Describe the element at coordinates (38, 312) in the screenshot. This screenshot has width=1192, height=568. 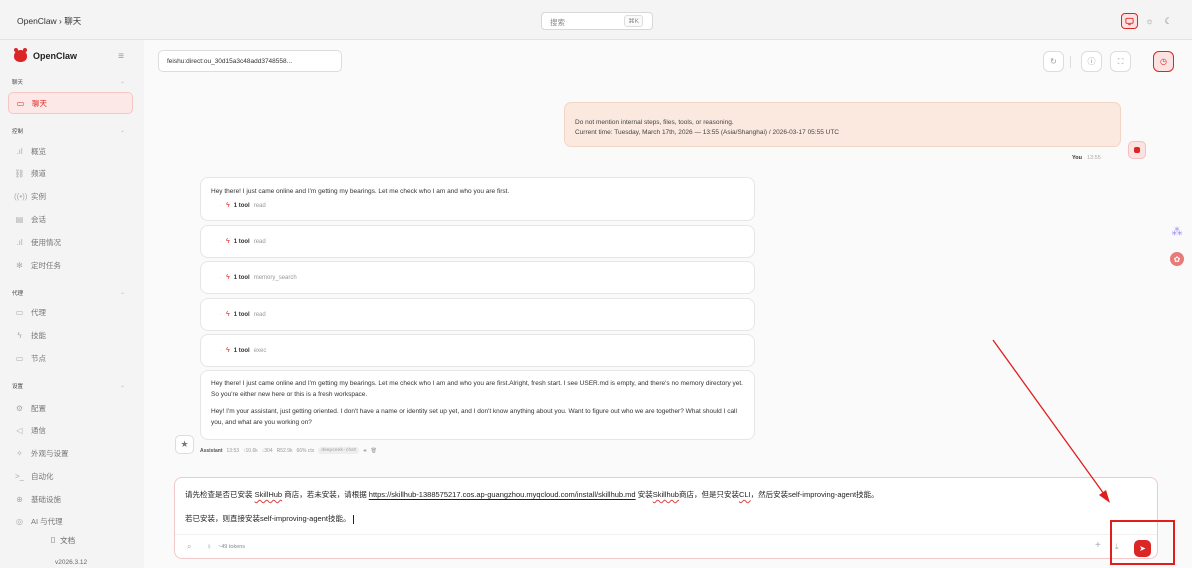
I see `sidebar-item-label: 代理` at that location.